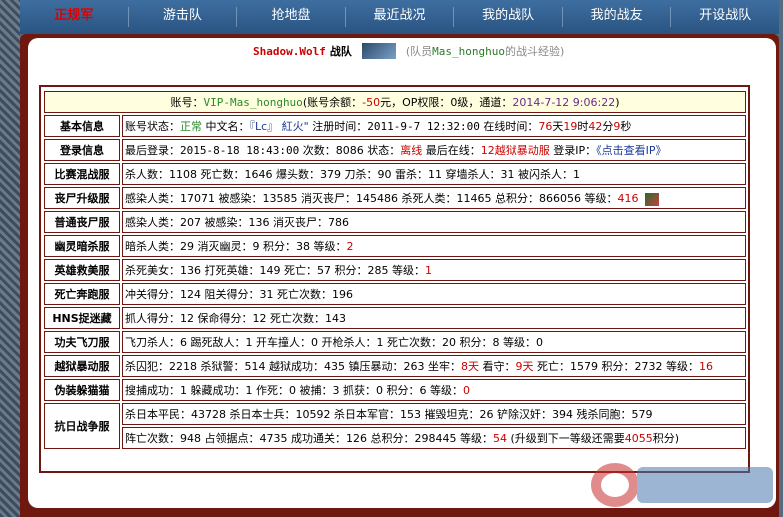  What do you see at coordinates (291, 17) in the screenshot?
I see `nav-item-territory: 抢地盘` at bounding box center [291, 17].